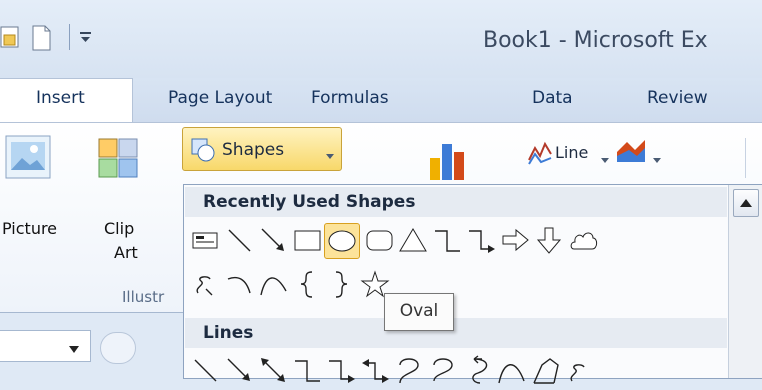  What do you see at coordinates (746, 203) in the screenshot?
I see `scroll-up-button` at bounding box center [746, 203].